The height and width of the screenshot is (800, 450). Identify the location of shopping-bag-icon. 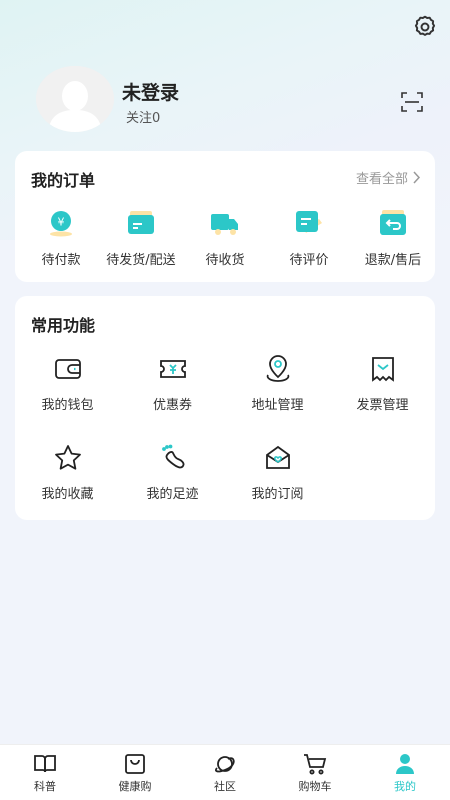
(135, 764).